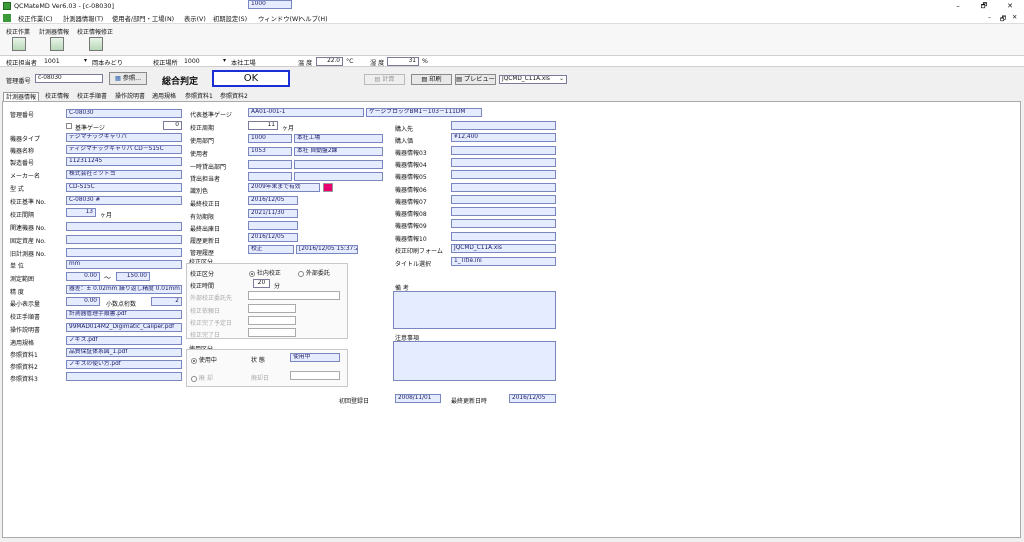 This screenshot has width=1024, height=542. What do you see at coordinates (313, 18) in the screenshot?
I see `menu-help: ヘルプ(H)` at bounding box center [313, 18].